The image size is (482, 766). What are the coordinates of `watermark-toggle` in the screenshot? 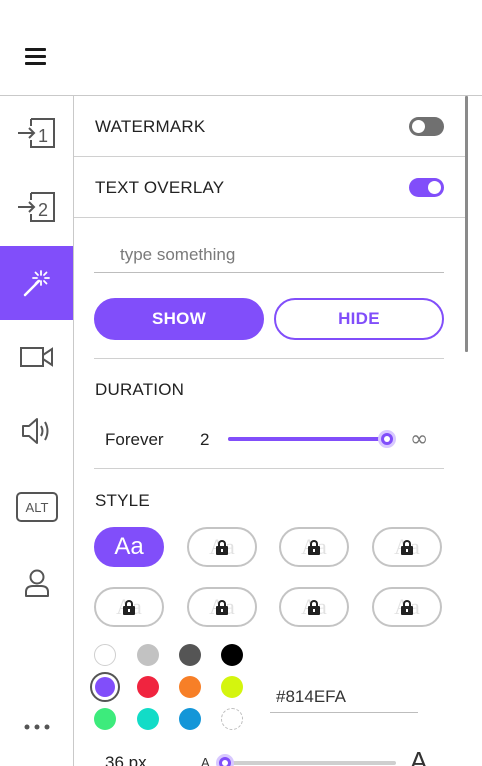 It's located at (426, 126).